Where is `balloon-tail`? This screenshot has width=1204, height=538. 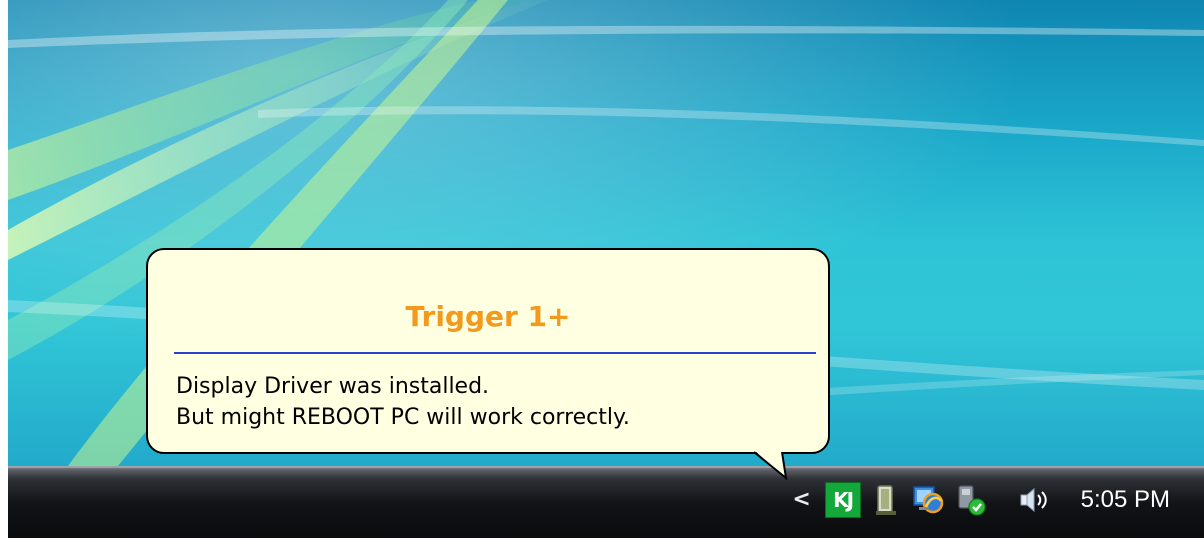 balloon-tail is located at coordinates (770, 465).